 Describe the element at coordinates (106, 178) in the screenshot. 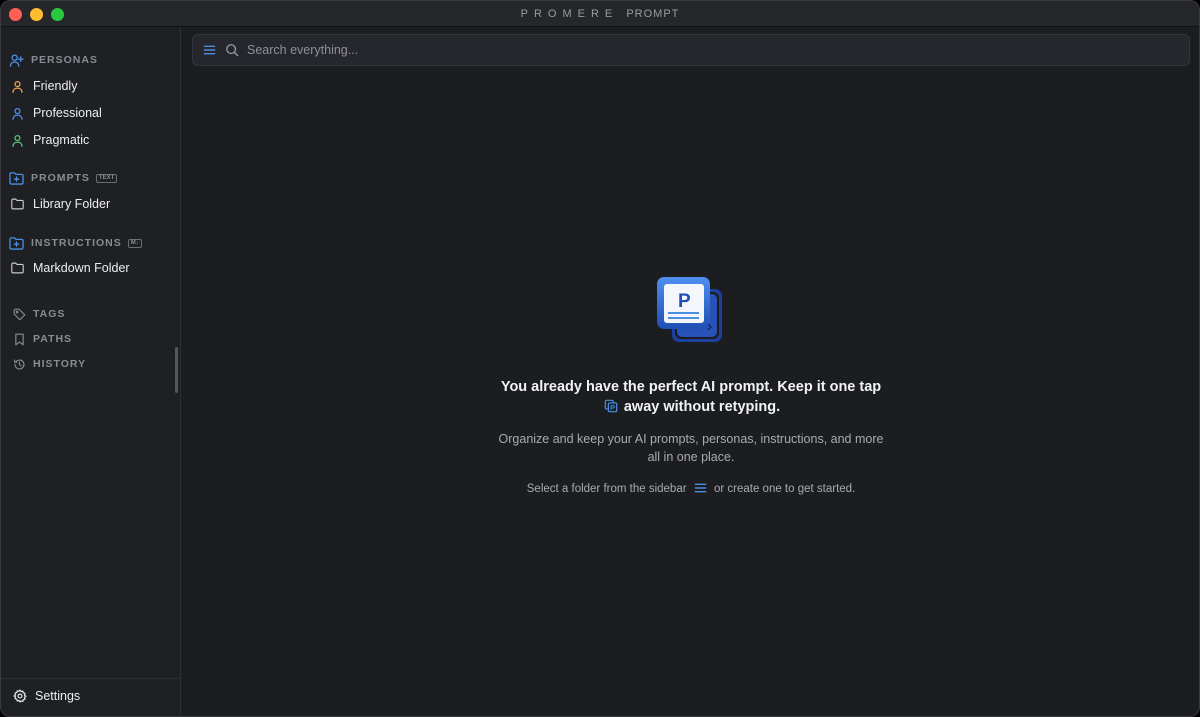

I see `text-badge: TEXT` at that location.